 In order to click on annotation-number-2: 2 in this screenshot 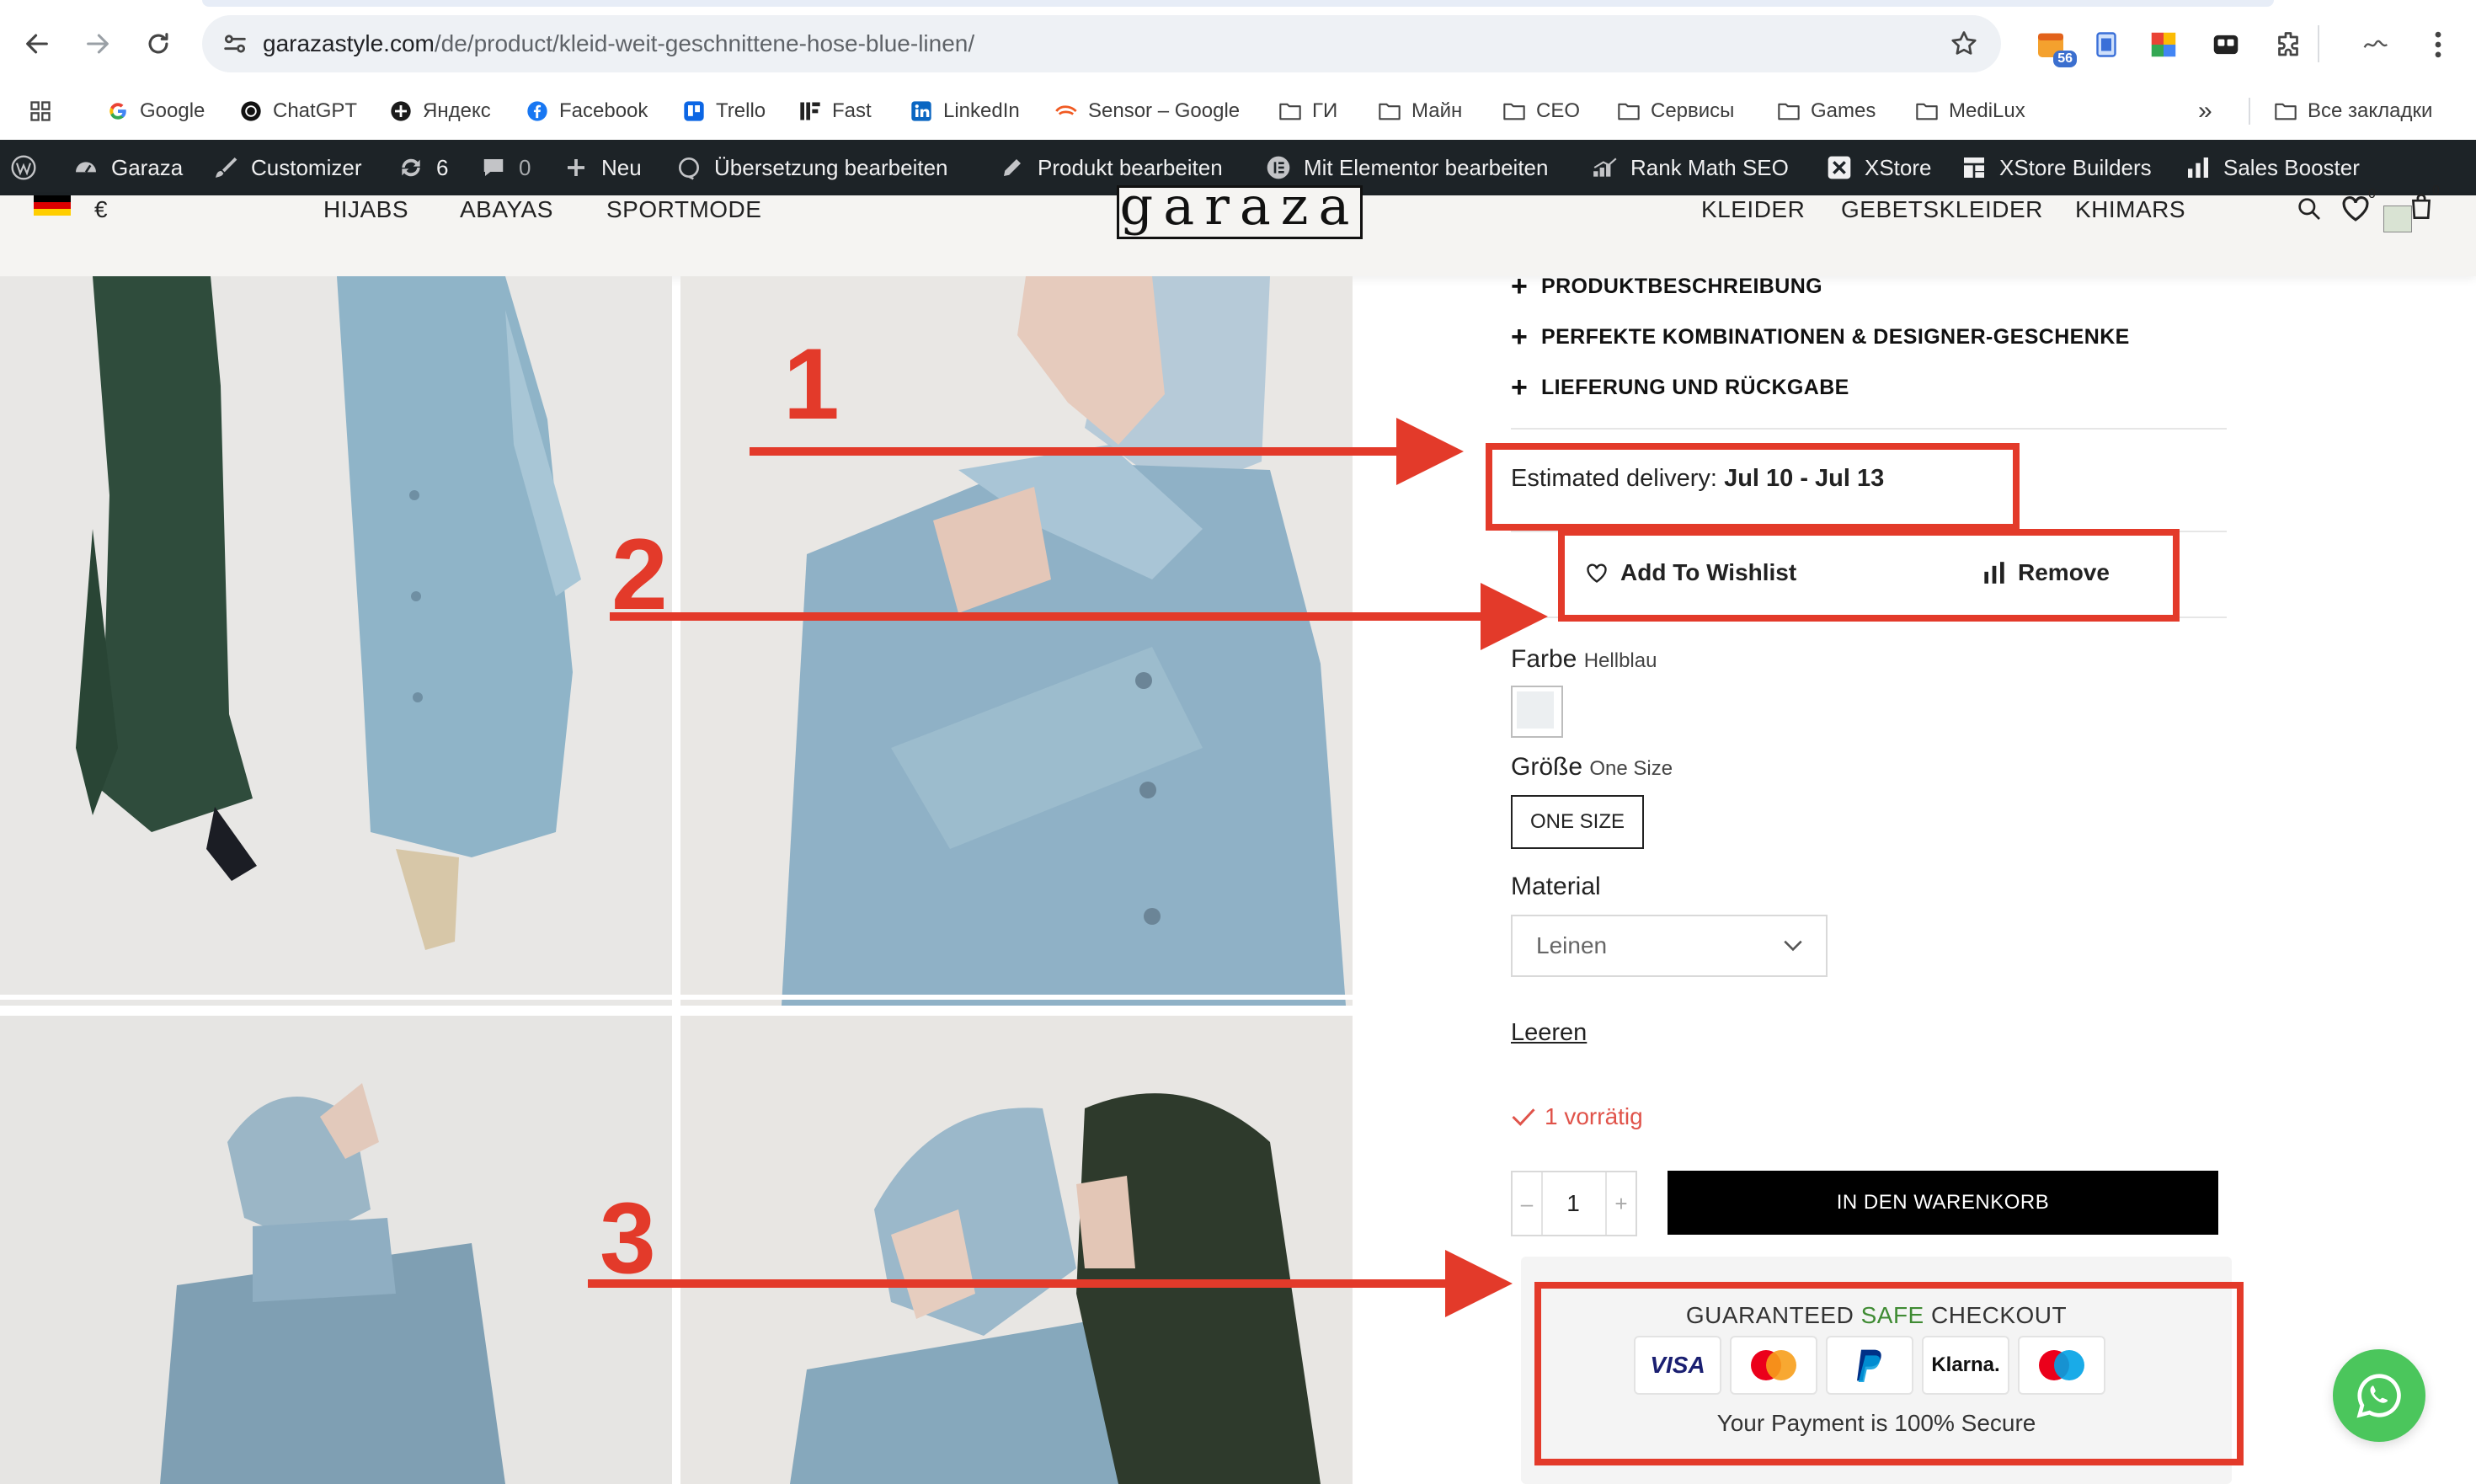, I will do `click(639, 575)`.